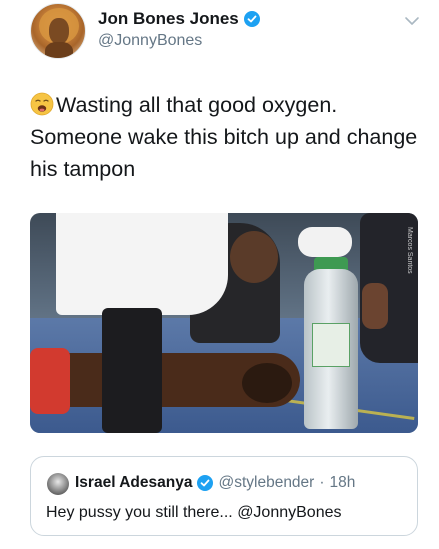  I want to click on quoted-timestamp: 18h, so click(342, 482).